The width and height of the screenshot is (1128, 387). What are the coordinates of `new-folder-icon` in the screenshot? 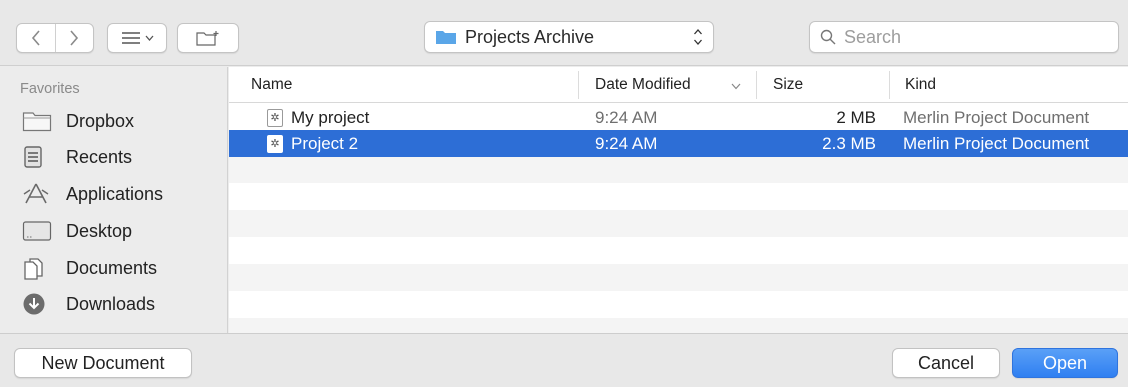 It's located at (207, 38).